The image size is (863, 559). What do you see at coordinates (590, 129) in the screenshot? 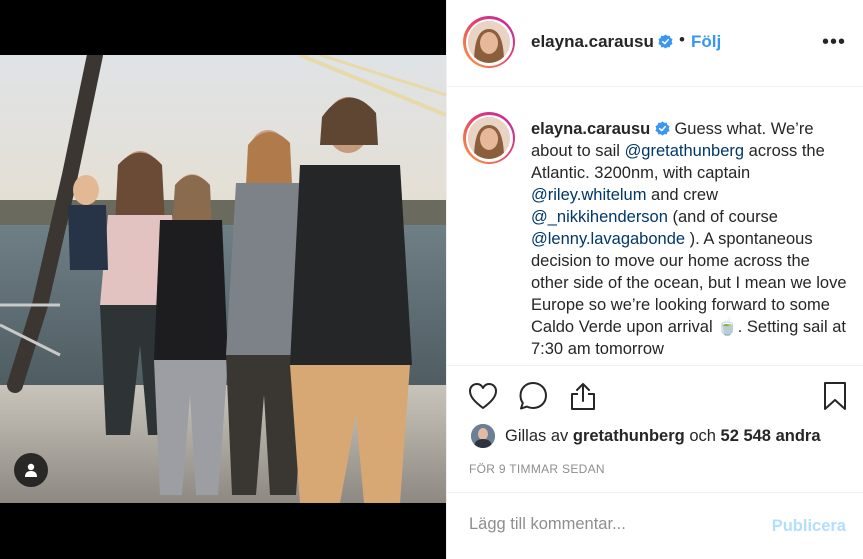
I see `caption-username: elayna.carausu` at bounding box center [590, 129].